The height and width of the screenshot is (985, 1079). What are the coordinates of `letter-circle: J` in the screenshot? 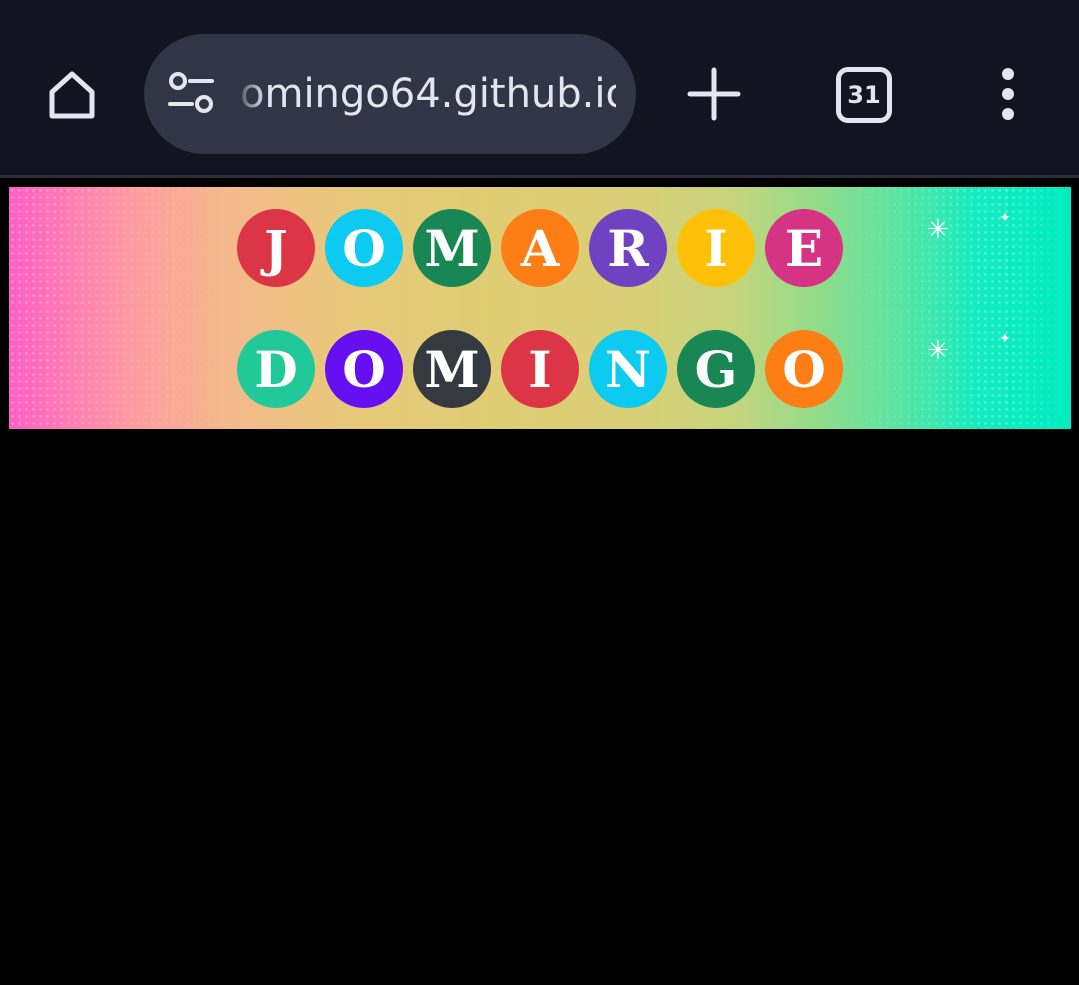 It's located at (276, 248).